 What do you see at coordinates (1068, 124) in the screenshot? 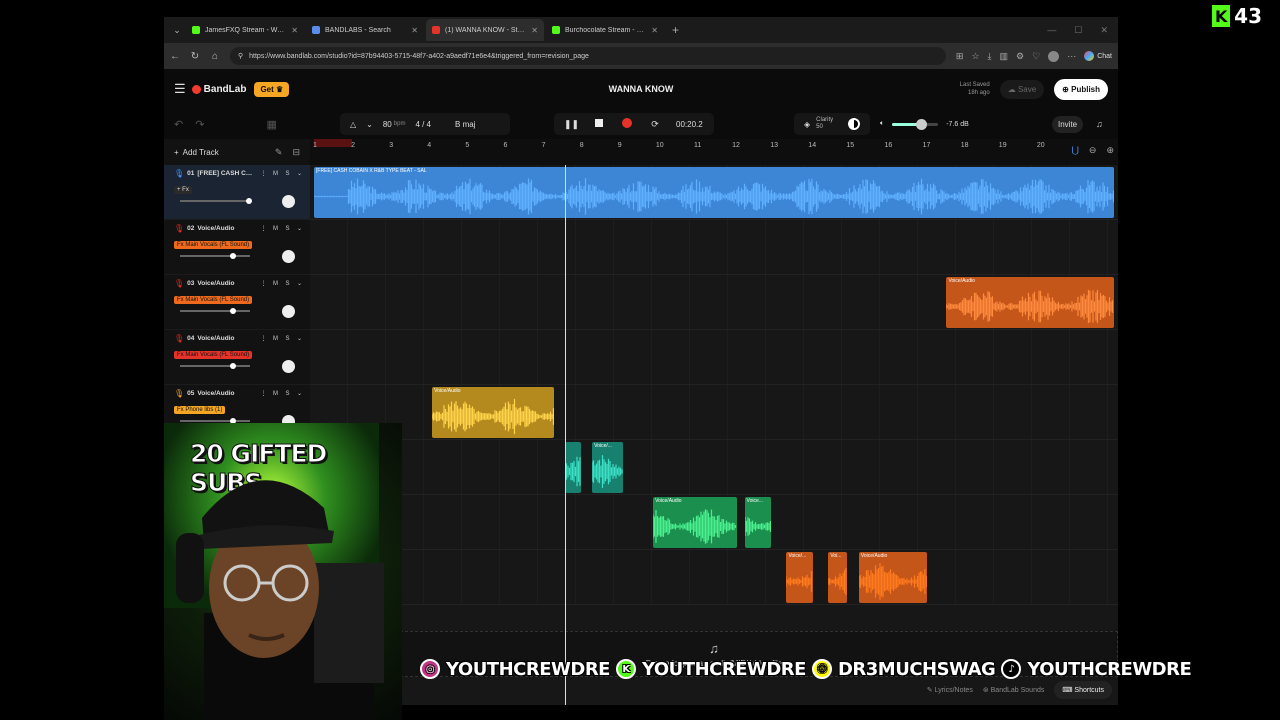
I see `invite-button: Invite` at bounding box center [1068, 124].